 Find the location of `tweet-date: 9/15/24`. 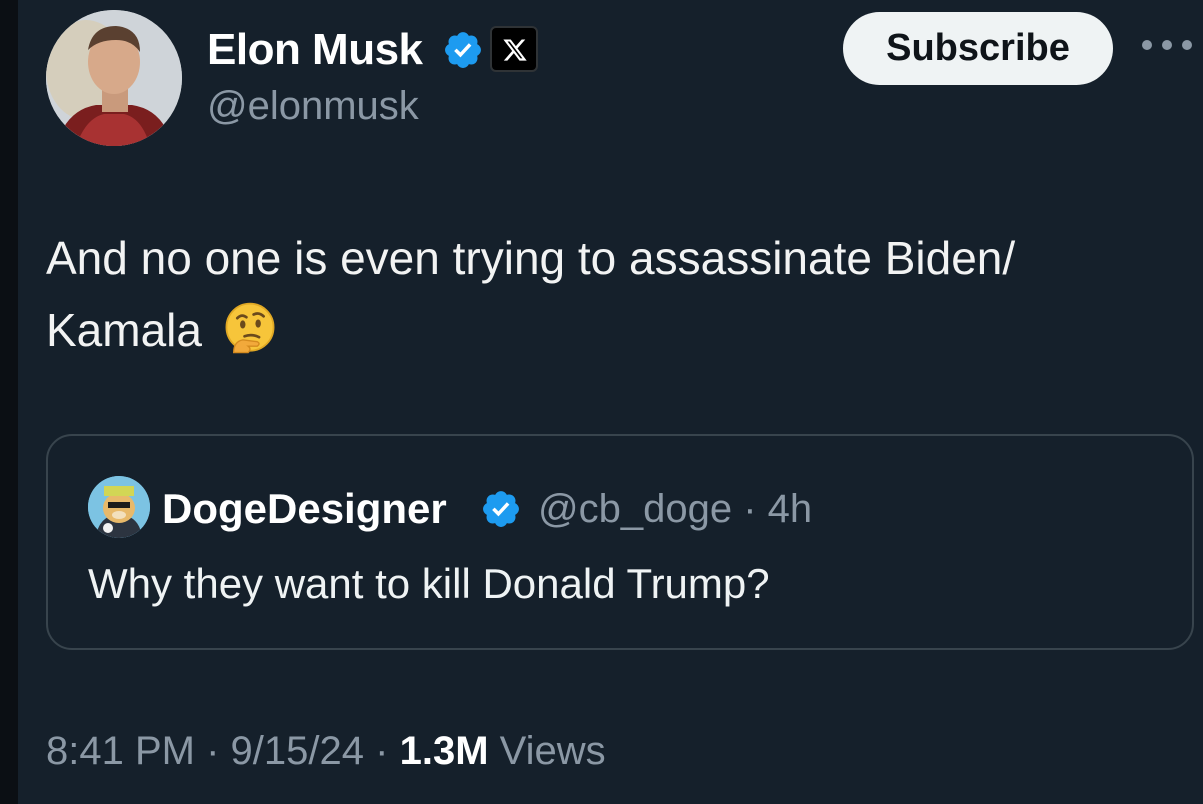

tweet-date: 9/15/24 is located at coordinates (297, 751).